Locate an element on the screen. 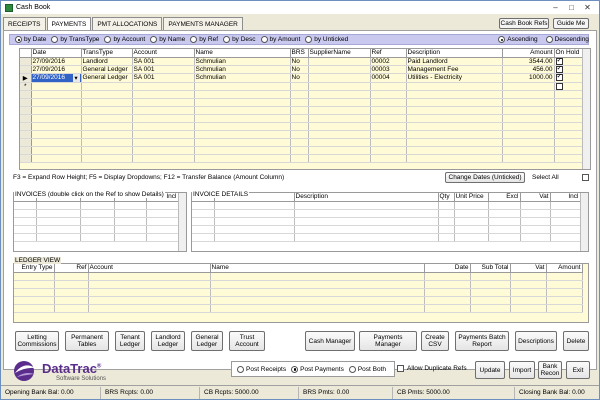 The width and height of the screenshot is (600, 400). descriptions-button: Descriptions is located at coordinates (536, 341).